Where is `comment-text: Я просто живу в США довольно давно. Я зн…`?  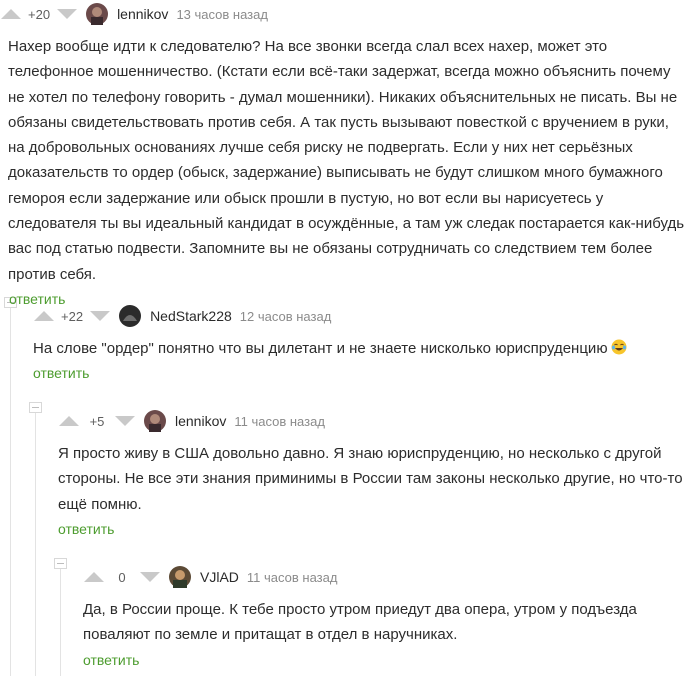
comment-text: Я просто живу в США довольно давно. Я зн… is located at coordinates (370, 479).